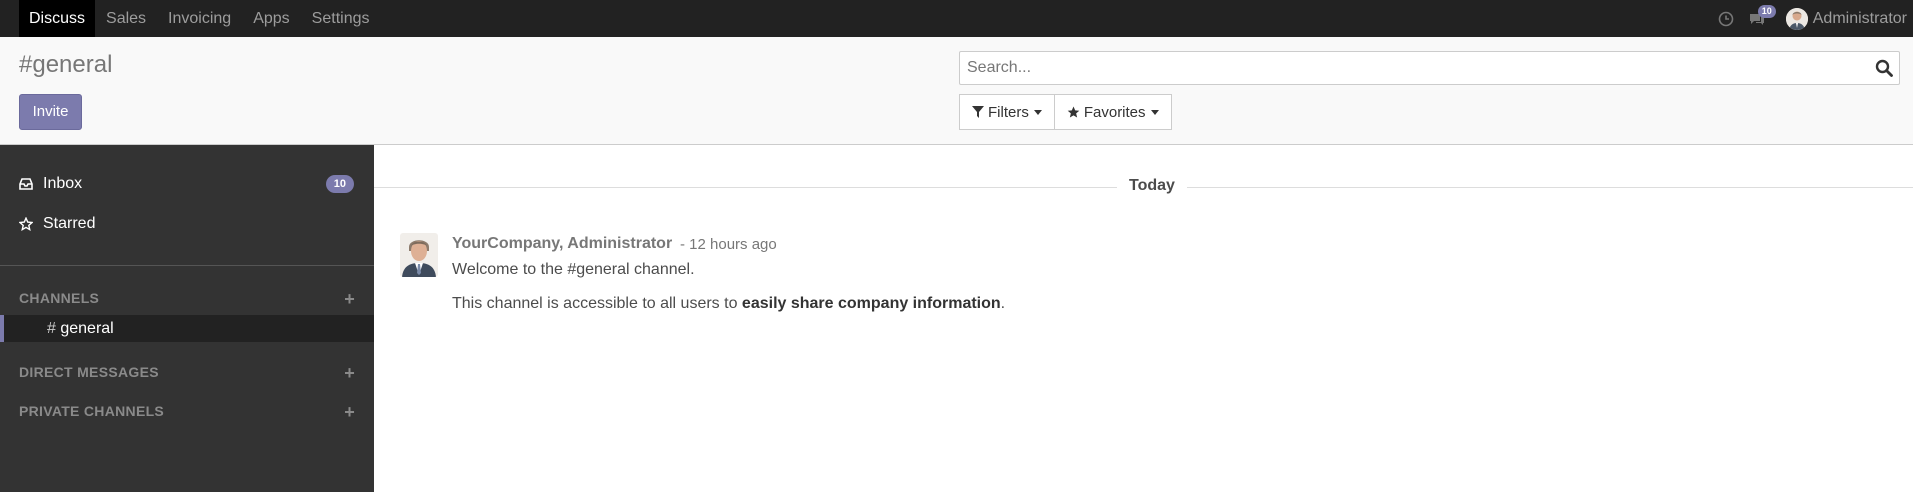 Image resolution: width=1913 pixels, height=492 pixels. Describe the element at coordinates (1796, 18) in the screenshot. I see `avatar` at that location.